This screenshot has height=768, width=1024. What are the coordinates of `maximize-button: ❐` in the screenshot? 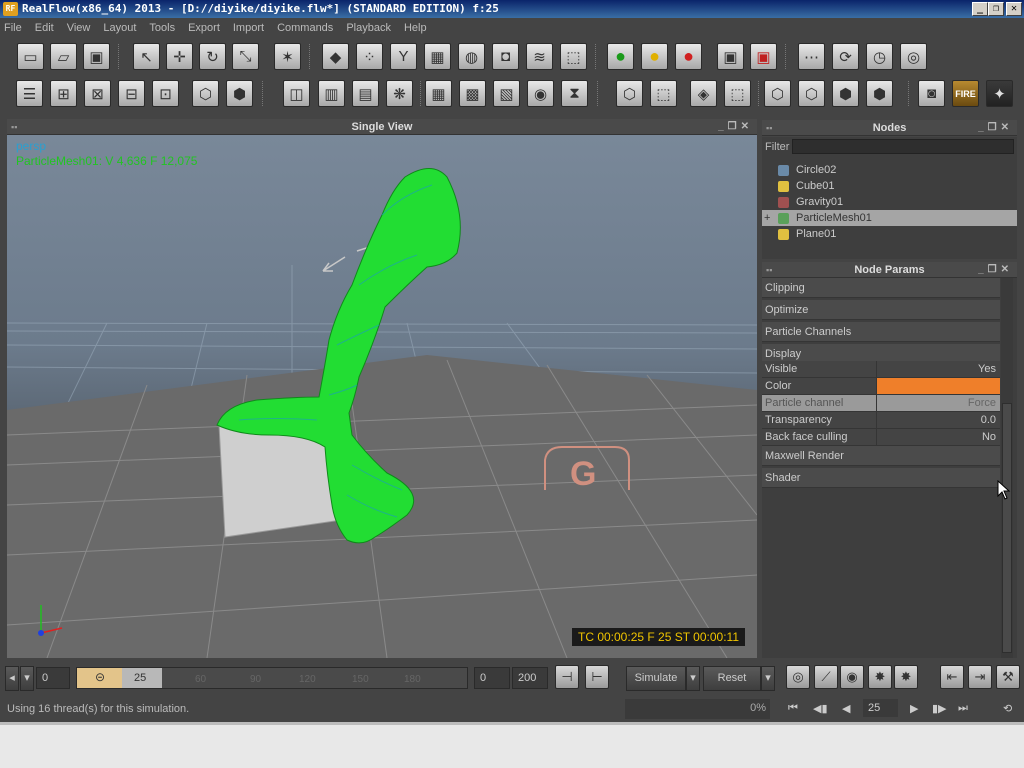 It's located at (996, 9).